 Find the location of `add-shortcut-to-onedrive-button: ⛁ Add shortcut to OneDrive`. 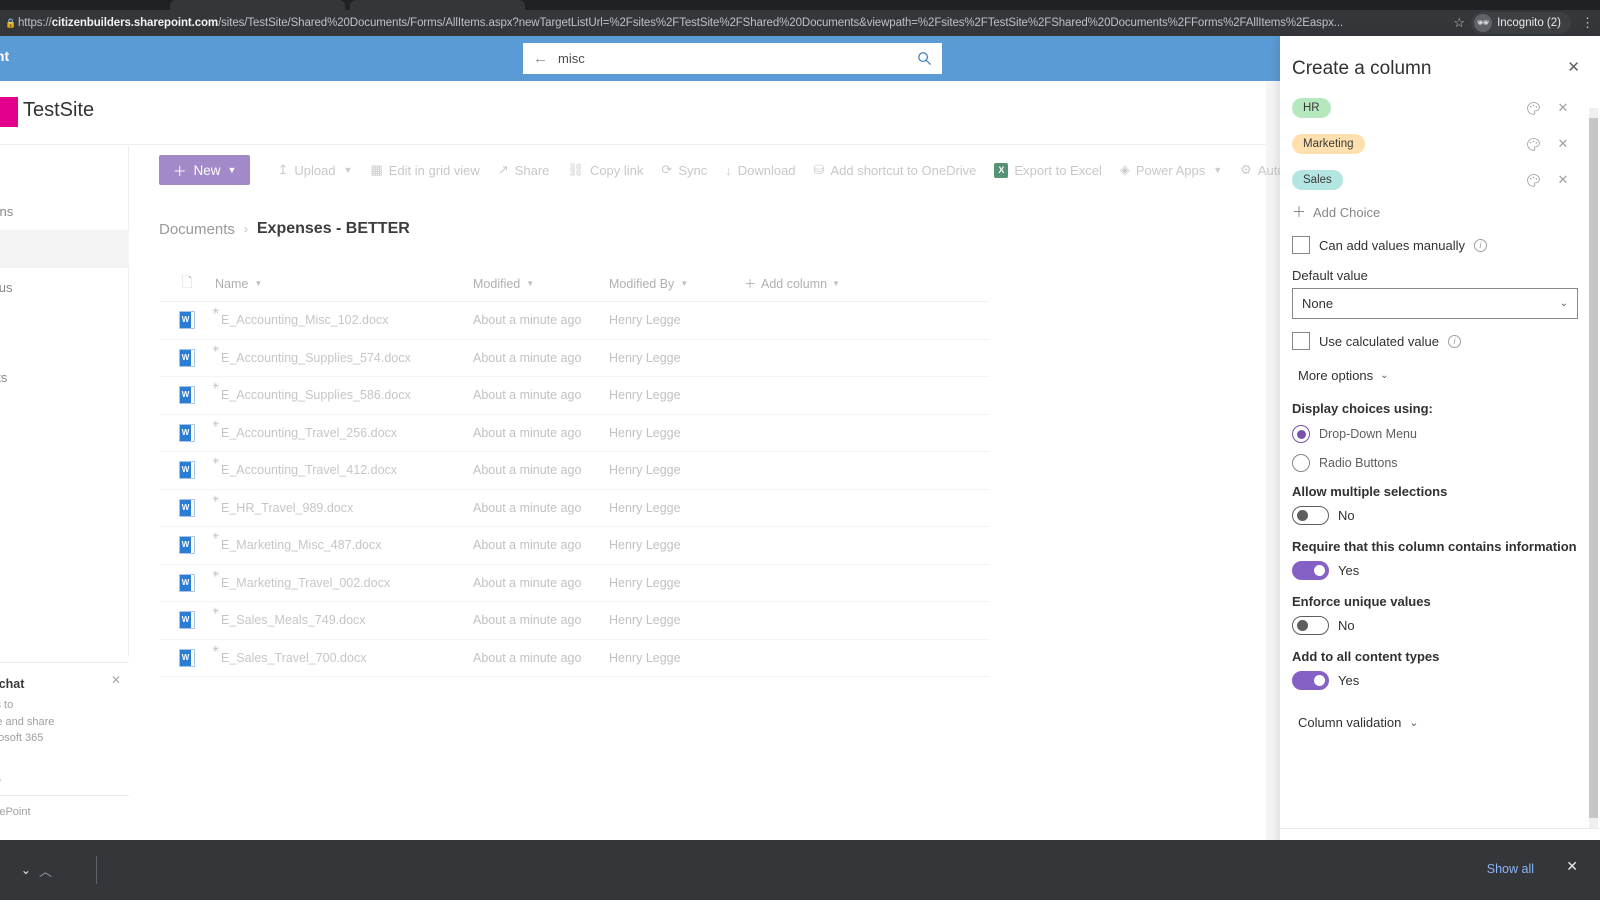

add-shortcut-to-onedrive-button: ⛁ Add shortcut to OneDrive is located at coordinates (895, 170).